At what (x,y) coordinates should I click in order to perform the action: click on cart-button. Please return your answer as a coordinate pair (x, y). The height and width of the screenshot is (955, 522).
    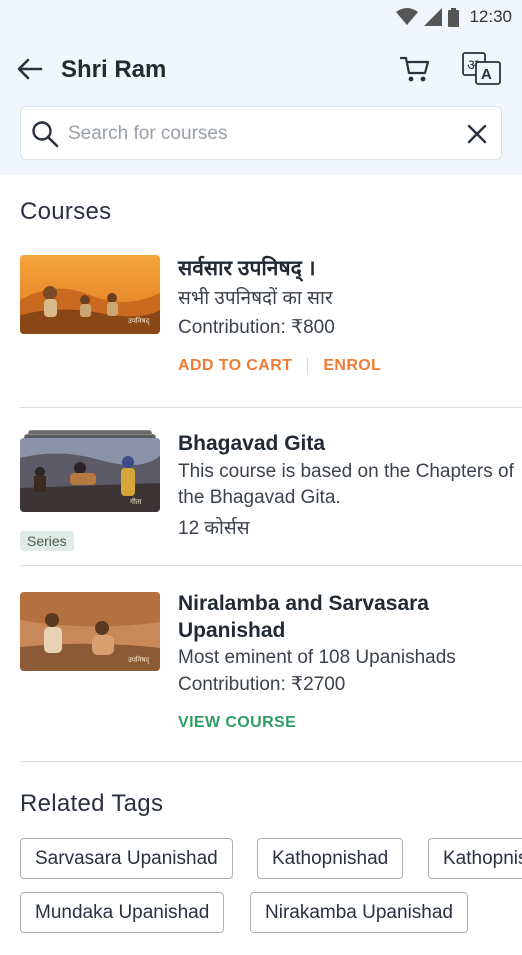
    Looking at the image, I should click on (415, 69).